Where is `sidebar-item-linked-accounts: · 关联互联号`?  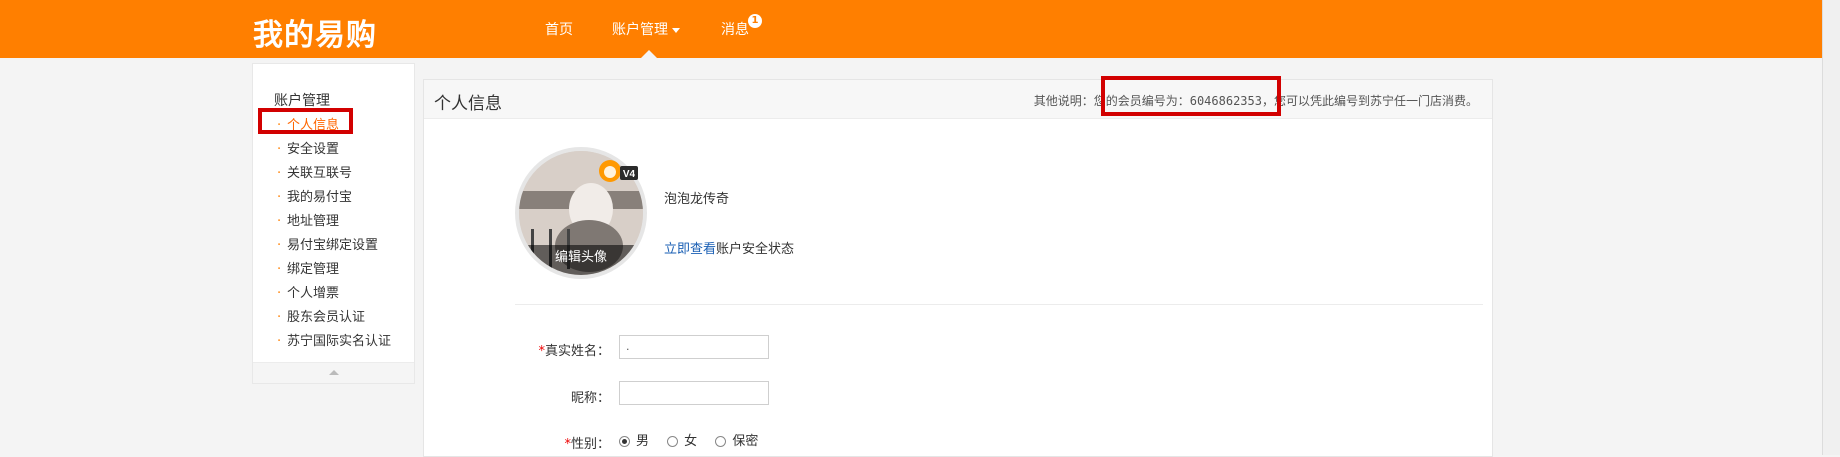
sidebar-item-linked-accounts: · 关联互联号 is located at coordinates (333, 174).